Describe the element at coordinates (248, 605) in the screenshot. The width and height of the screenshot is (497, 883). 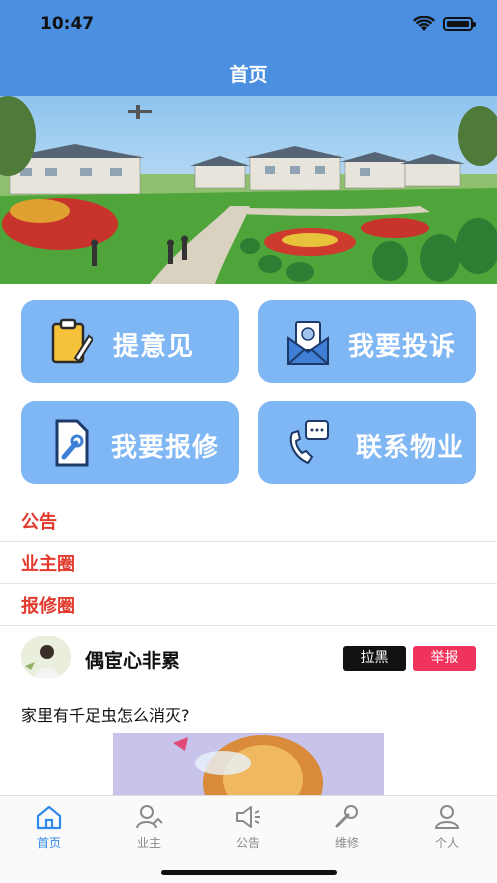
I see `section-repair-circle: 报修圈` at that location.